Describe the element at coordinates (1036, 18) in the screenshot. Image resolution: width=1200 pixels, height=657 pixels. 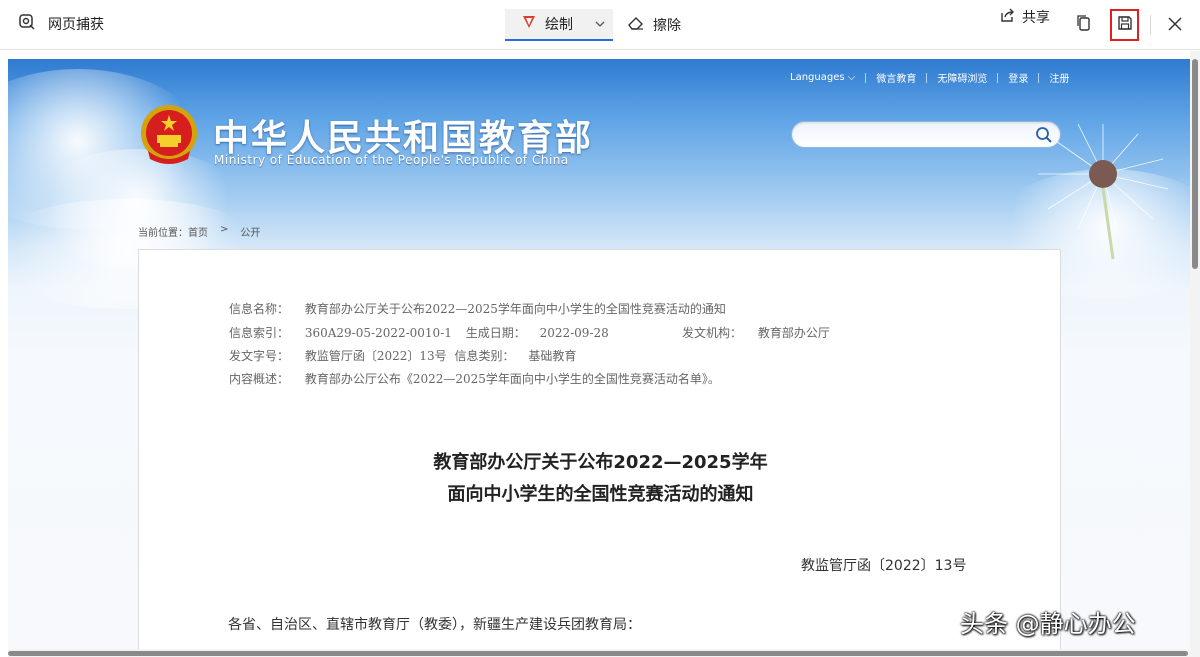
I see `share-label: 共享` at that location.